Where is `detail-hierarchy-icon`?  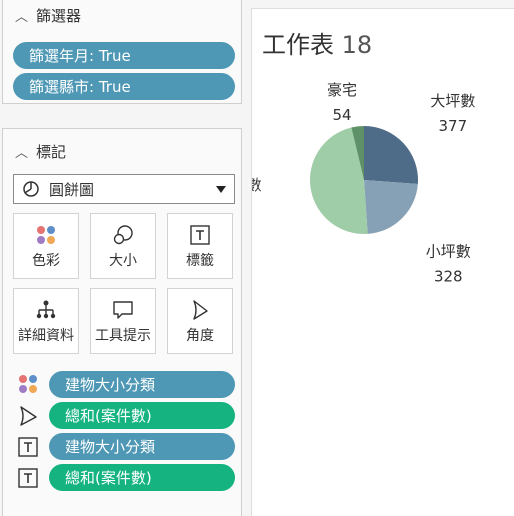
detail-hierarchy-icon is located at coordinates (46, 309).